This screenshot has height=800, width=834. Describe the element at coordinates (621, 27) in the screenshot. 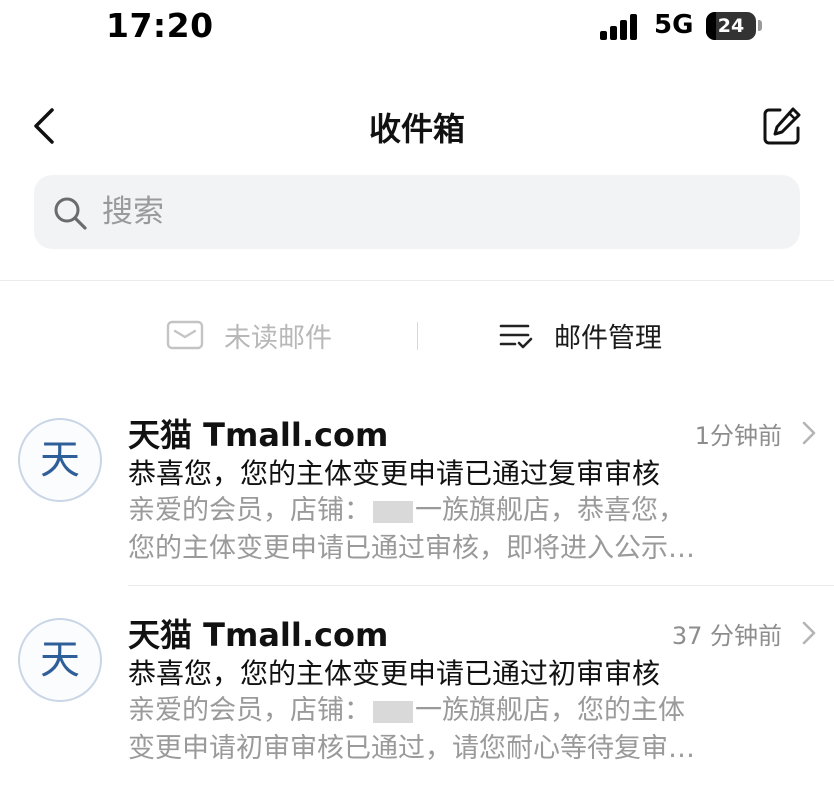

I see `signal-icon` at that location.